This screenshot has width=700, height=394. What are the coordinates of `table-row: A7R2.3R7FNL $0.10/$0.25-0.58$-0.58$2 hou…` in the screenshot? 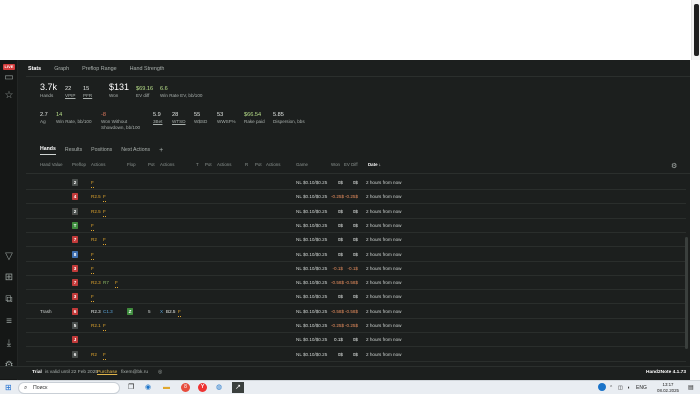 It's located at (356, 283).